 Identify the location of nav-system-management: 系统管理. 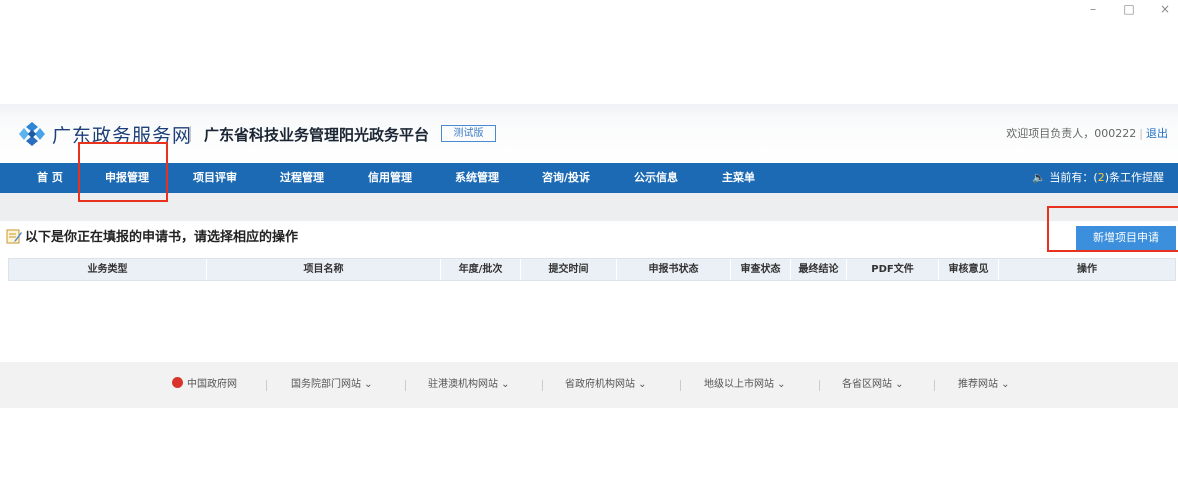
(477, 178).